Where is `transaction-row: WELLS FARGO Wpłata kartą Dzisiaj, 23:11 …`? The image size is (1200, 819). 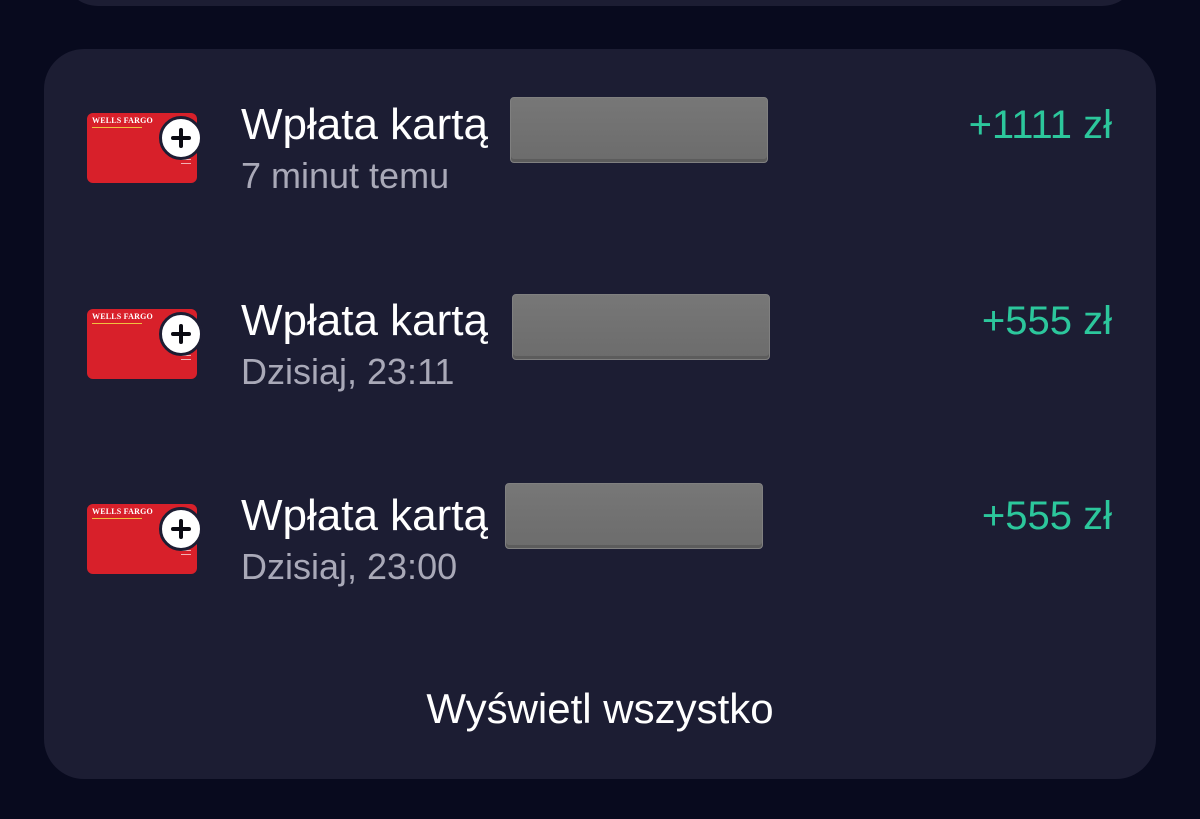 transaction-row: WELLS FARGO Wpłata kartą Dzisiaj, 23:11 … is located at coordinates (600, 356).